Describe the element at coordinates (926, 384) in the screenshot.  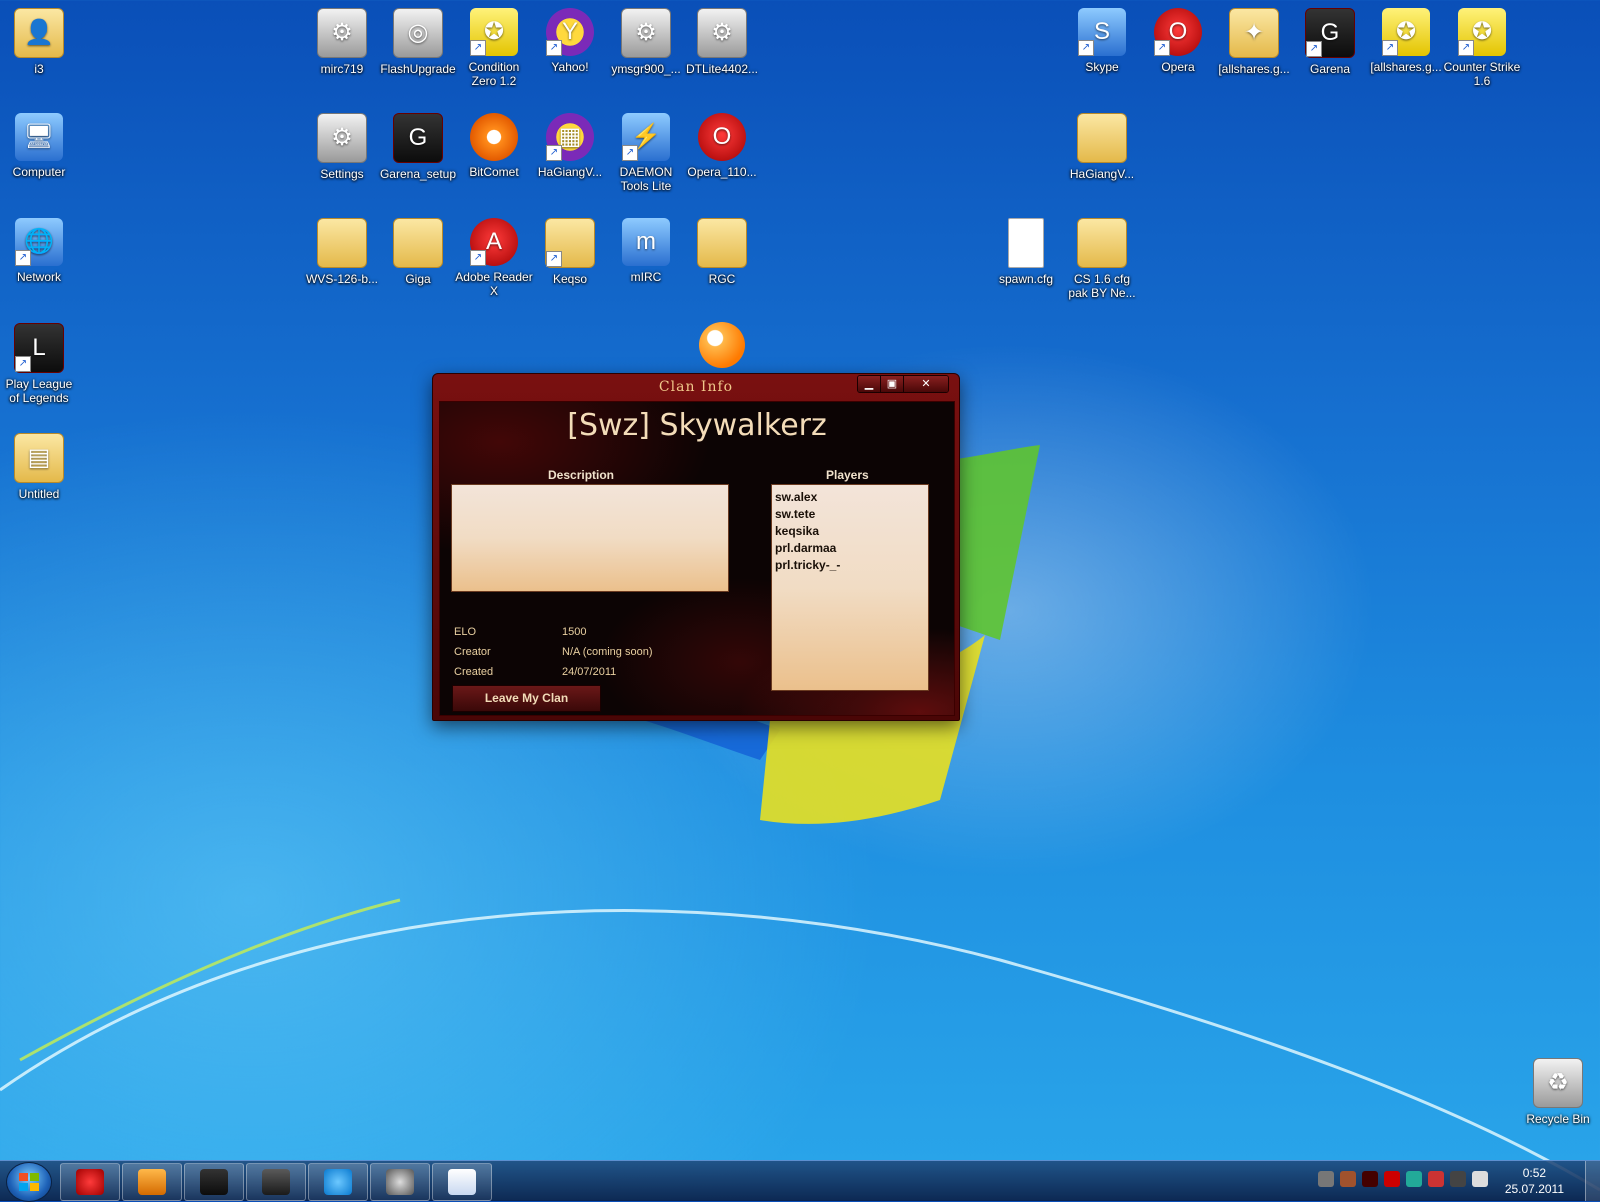
I see `close-button: ✕` at that location.